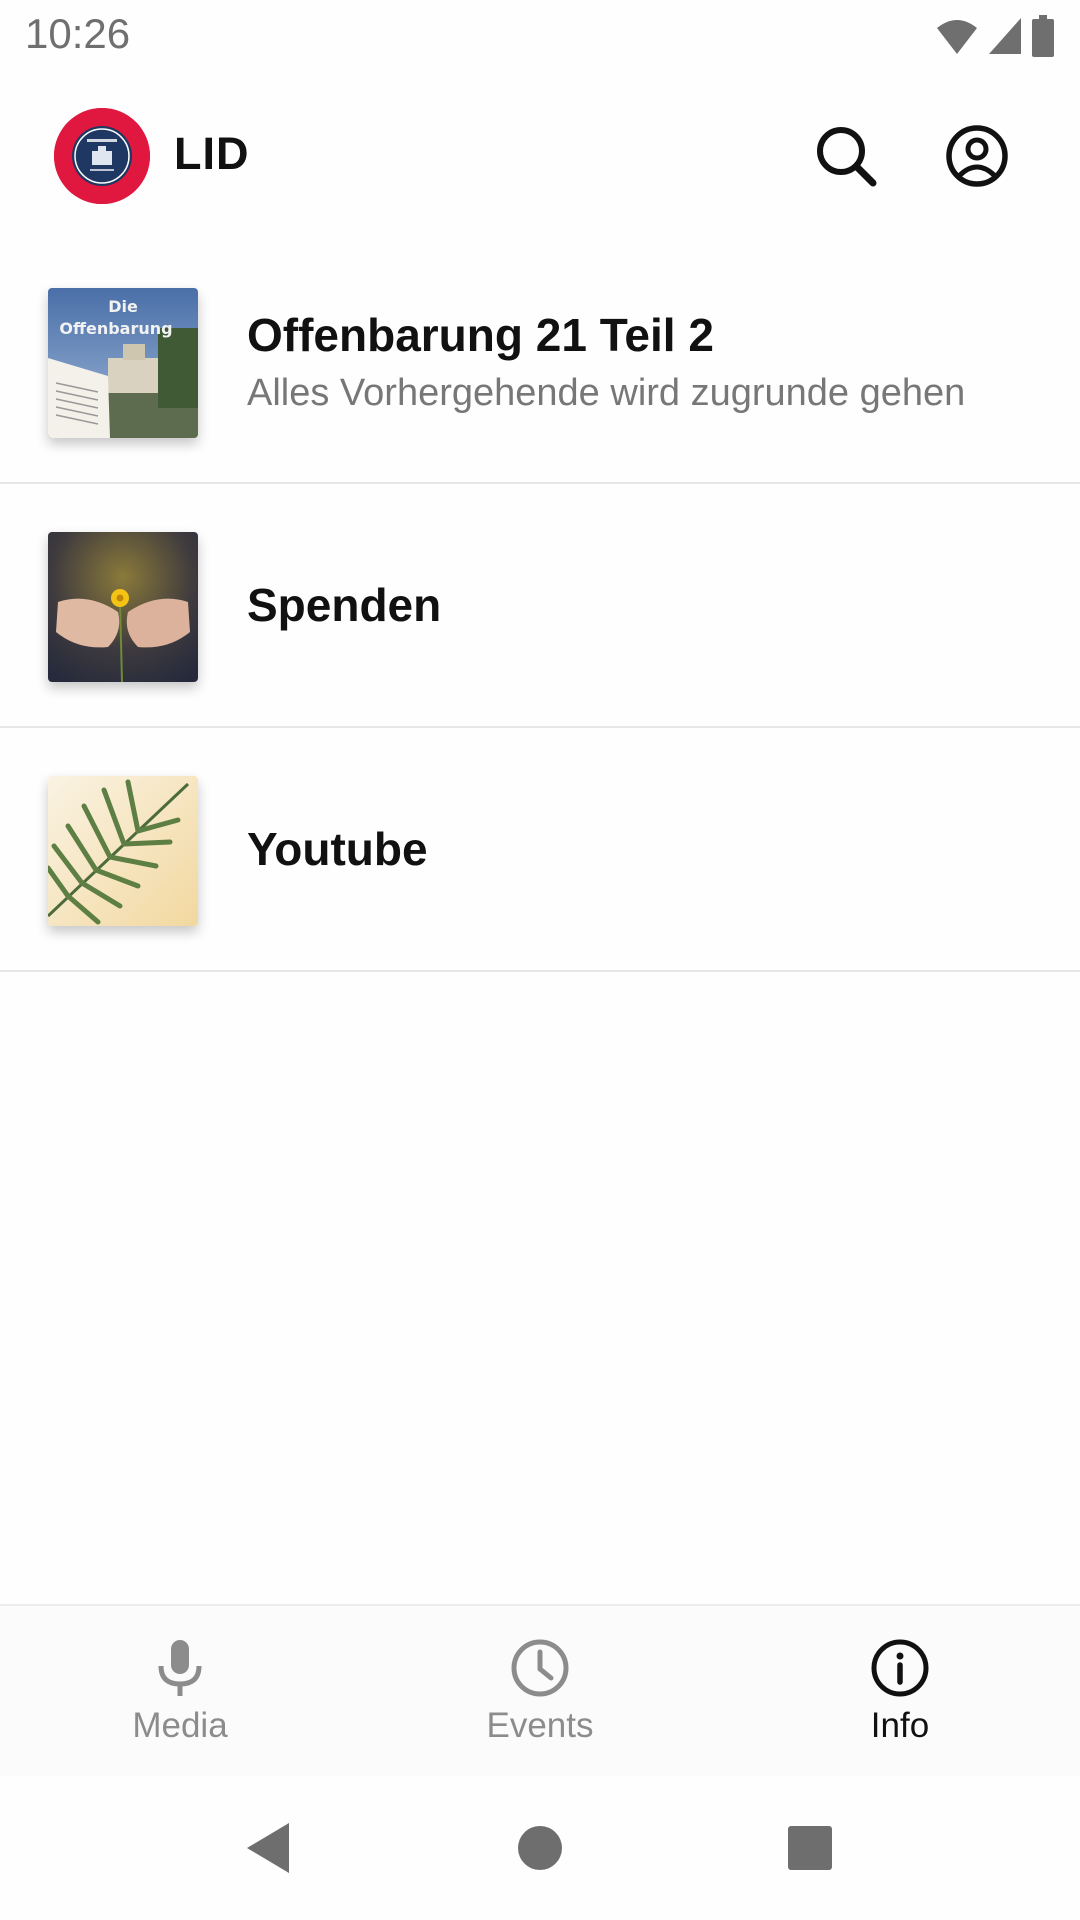 The width and height of the screenshot is (1080, 1920). I want to click on list-item-subtitle: Alles Vorhergehende wird zugrunde gehen, so click(606, 392).